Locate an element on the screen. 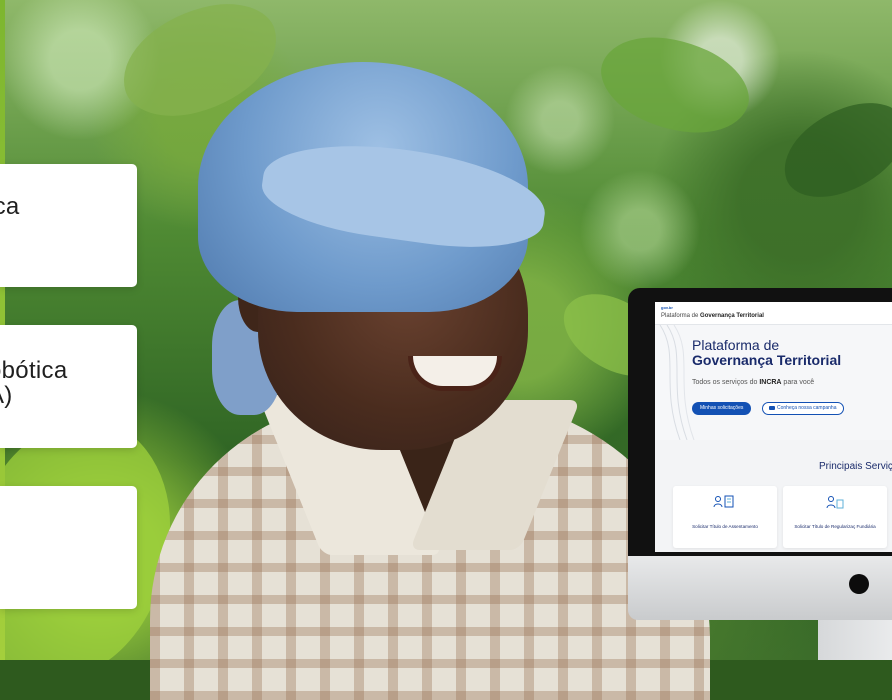 This screenshot has width=892, height=700. hero-subtitle-prefix: Todos os serviços do is located at coordinates (726, 382).